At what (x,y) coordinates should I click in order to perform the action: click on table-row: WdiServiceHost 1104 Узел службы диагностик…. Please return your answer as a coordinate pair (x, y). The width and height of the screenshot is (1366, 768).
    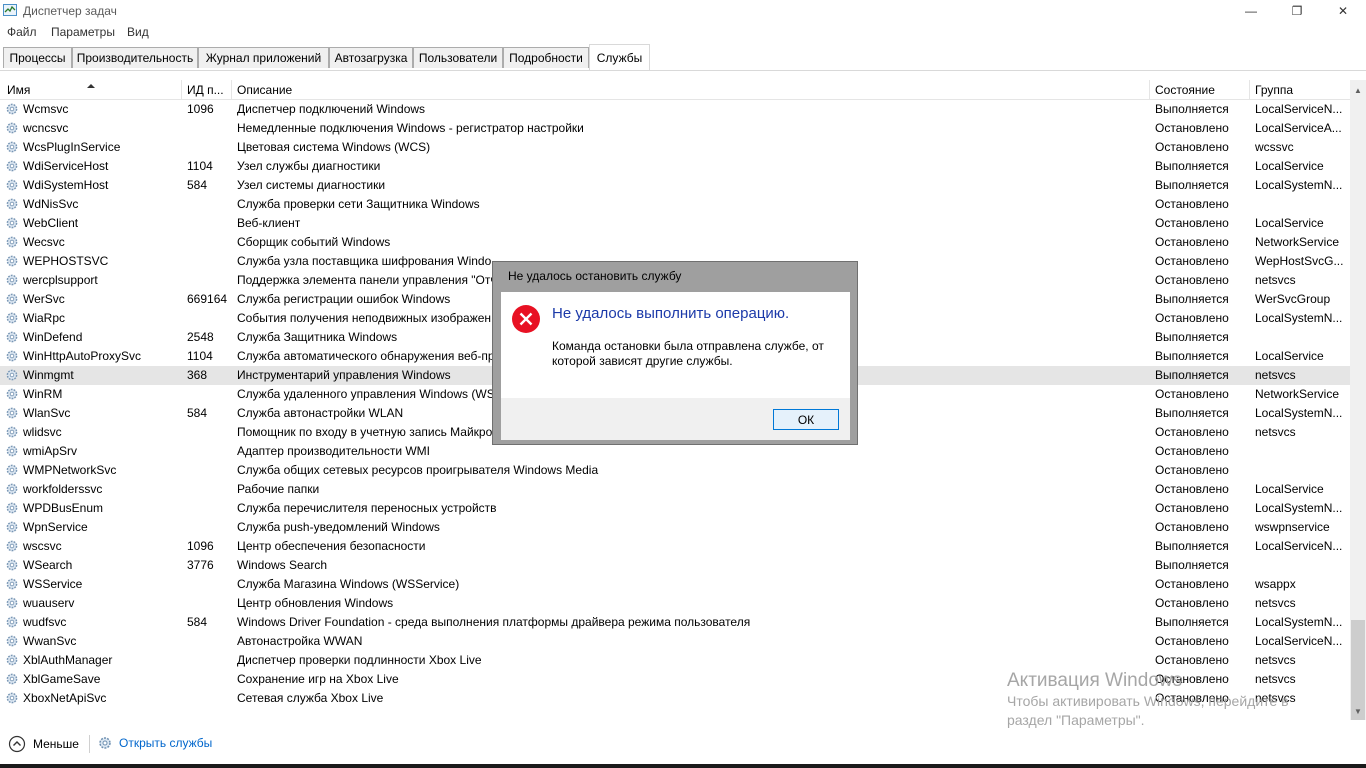
    Looking at the image, I should click on (675, 166).